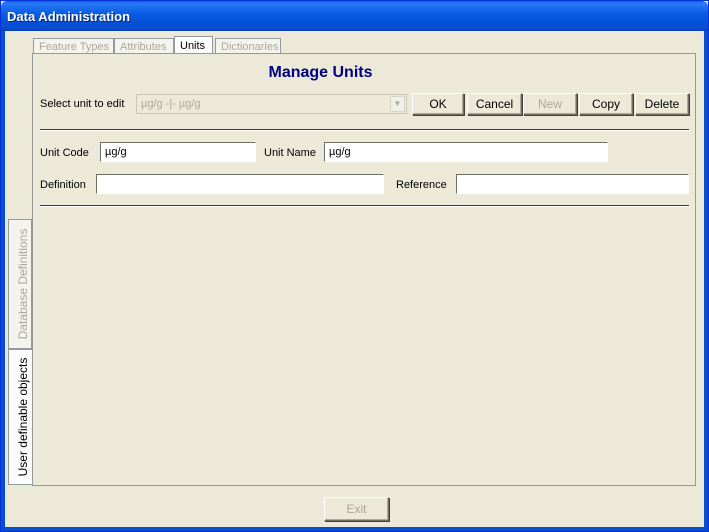 This screenshot has height=532, width=709. Describe the element at coordinates (706, 281) in the screenshot. I see `window-border-right` at that location.